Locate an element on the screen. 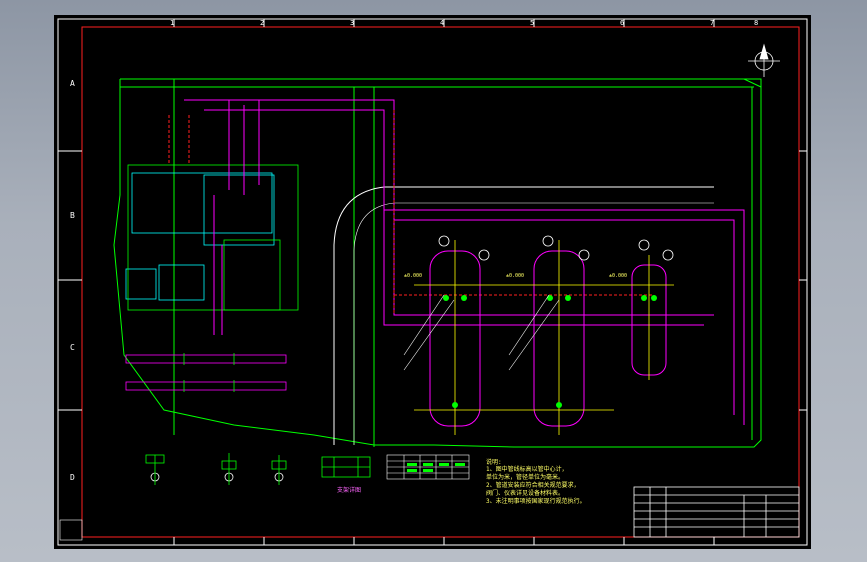  valves is located at coordinates (550, 351).